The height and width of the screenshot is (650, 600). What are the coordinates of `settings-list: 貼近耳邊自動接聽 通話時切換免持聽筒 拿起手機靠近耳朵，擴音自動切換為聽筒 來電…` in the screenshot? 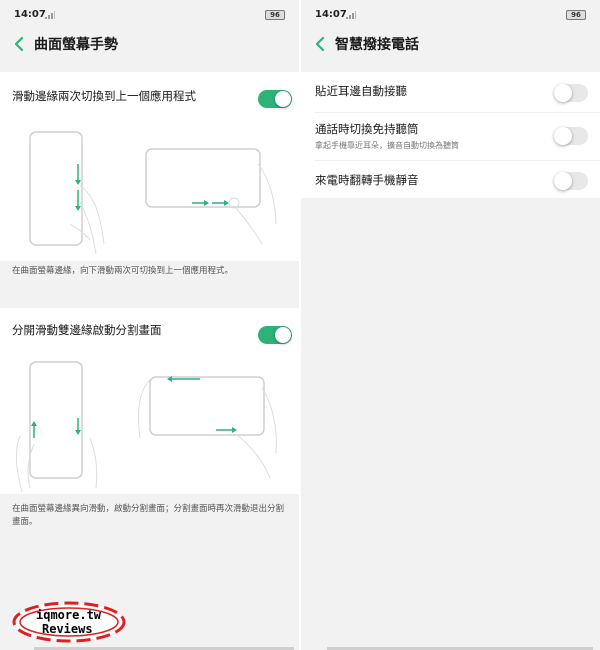 It's located at (450, 135).